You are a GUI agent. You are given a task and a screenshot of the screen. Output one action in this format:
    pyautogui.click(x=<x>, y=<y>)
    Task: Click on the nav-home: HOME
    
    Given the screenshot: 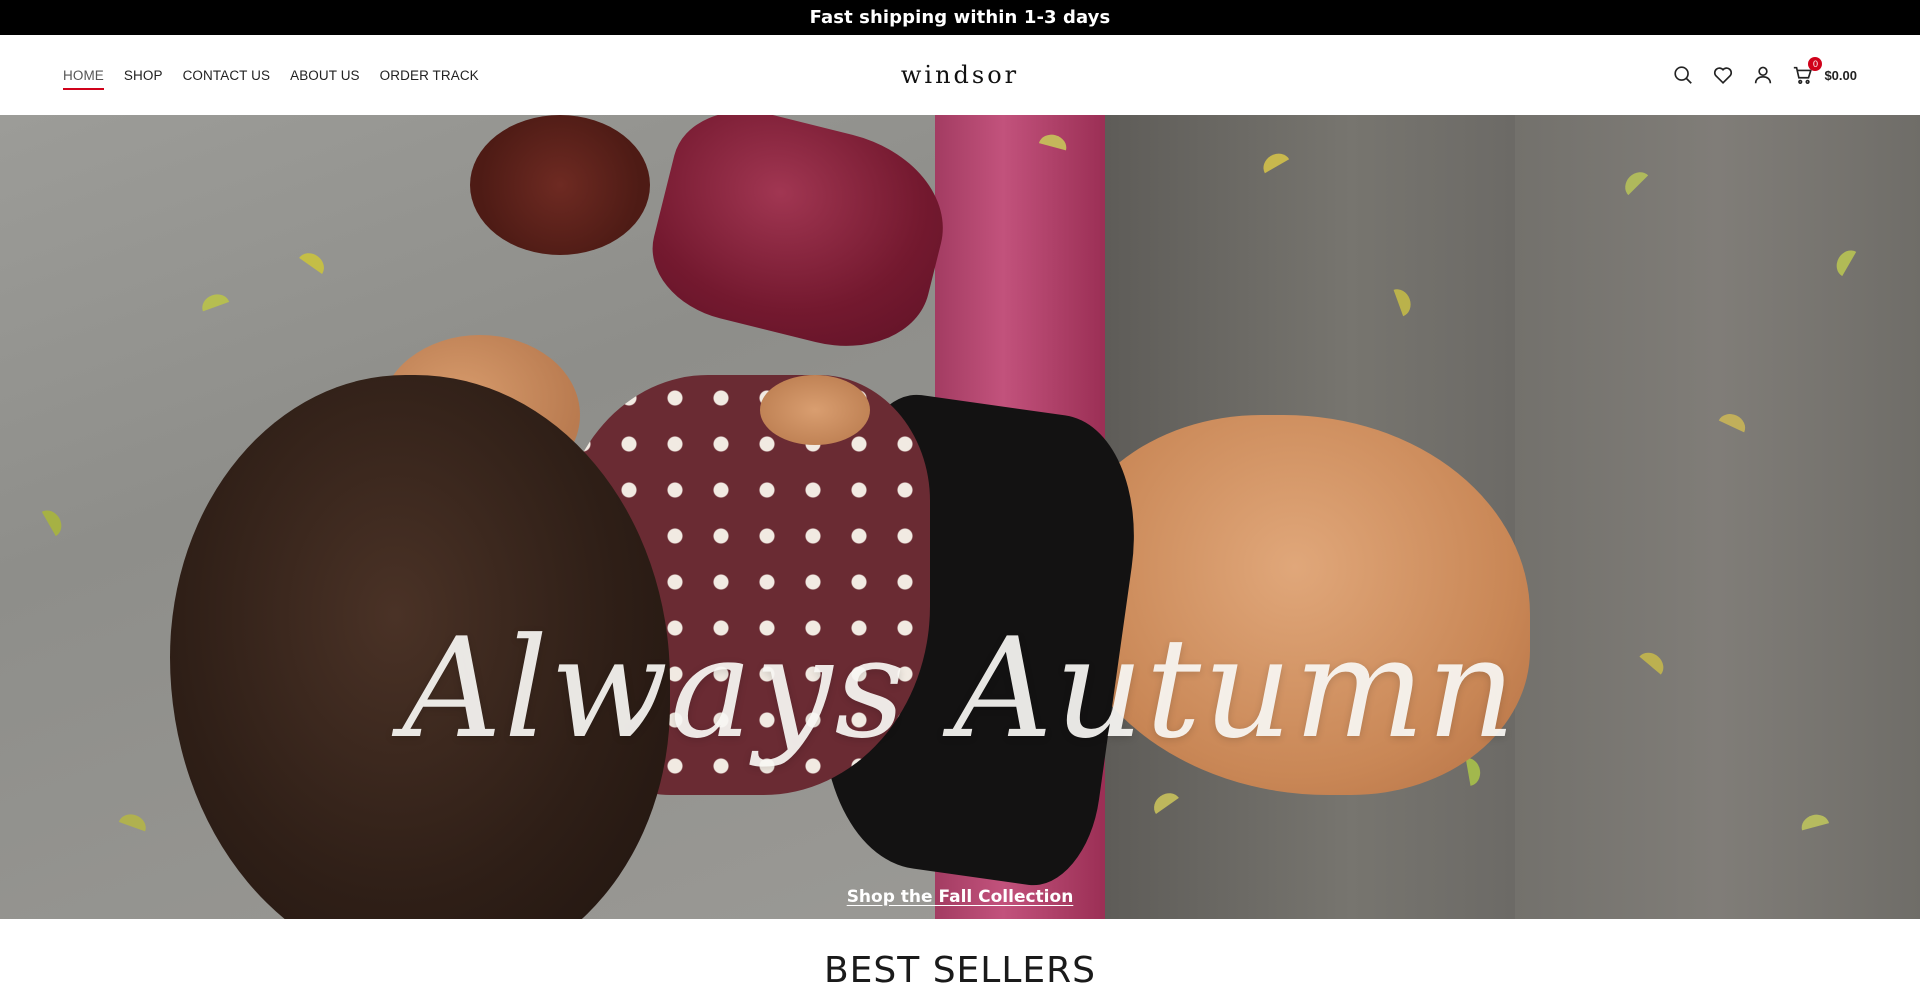 What is the action you would take?
    pyautogui.click(x=83, y=77)
    